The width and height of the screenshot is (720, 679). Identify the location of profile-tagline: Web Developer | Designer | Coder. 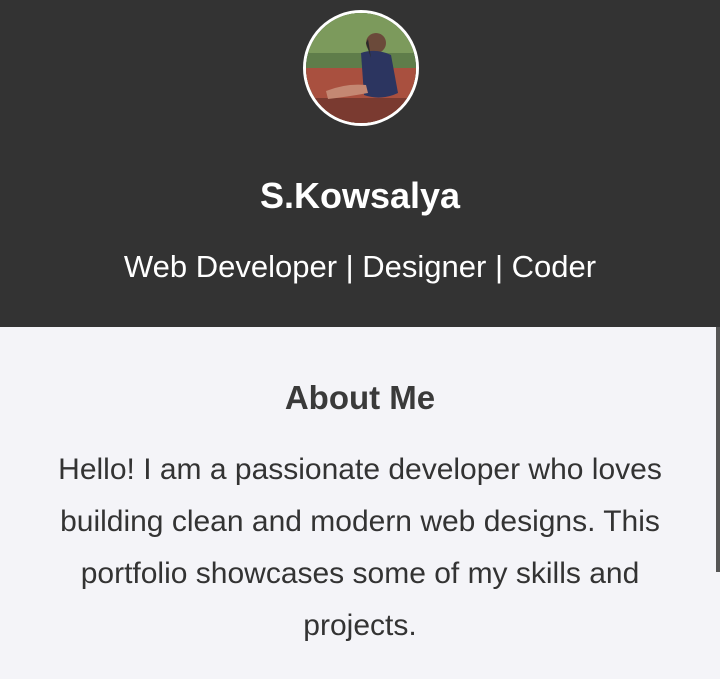
(360, 266).